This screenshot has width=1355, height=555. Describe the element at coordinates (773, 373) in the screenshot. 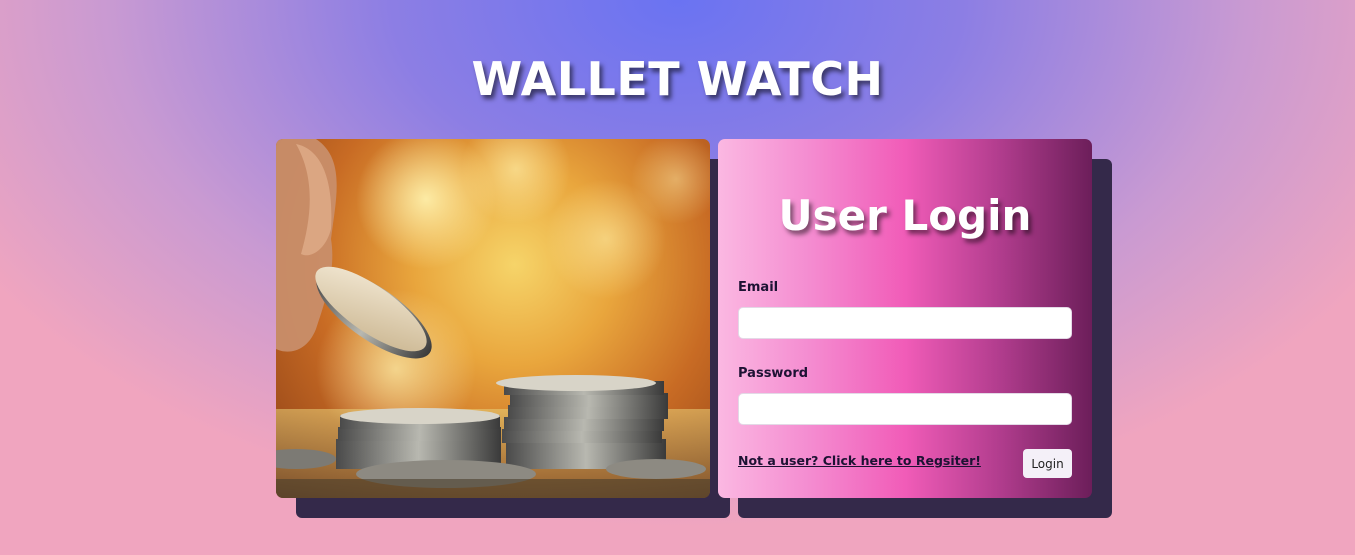

I see `password-label: Password` at that location.